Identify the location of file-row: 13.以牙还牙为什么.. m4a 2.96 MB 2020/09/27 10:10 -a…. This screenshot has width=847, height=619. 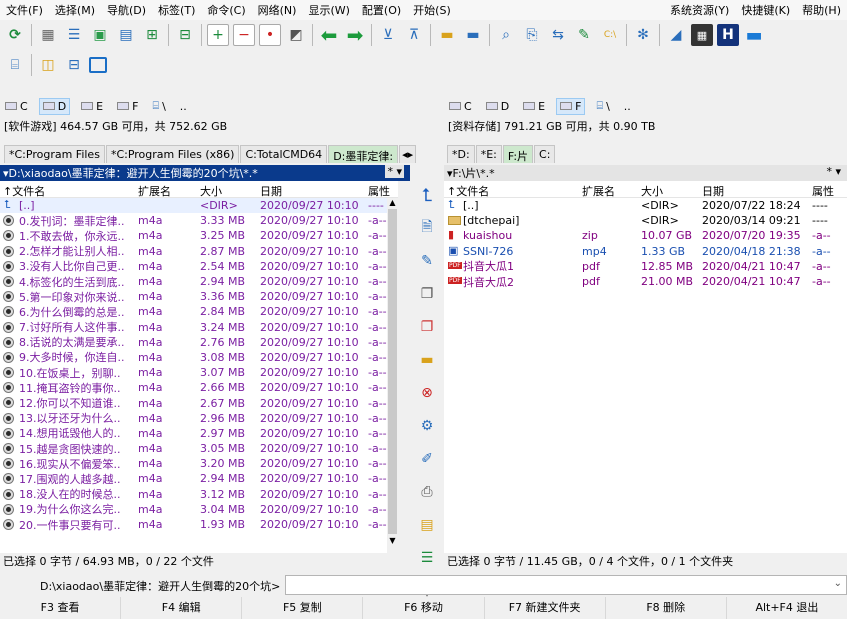
(199, 418).